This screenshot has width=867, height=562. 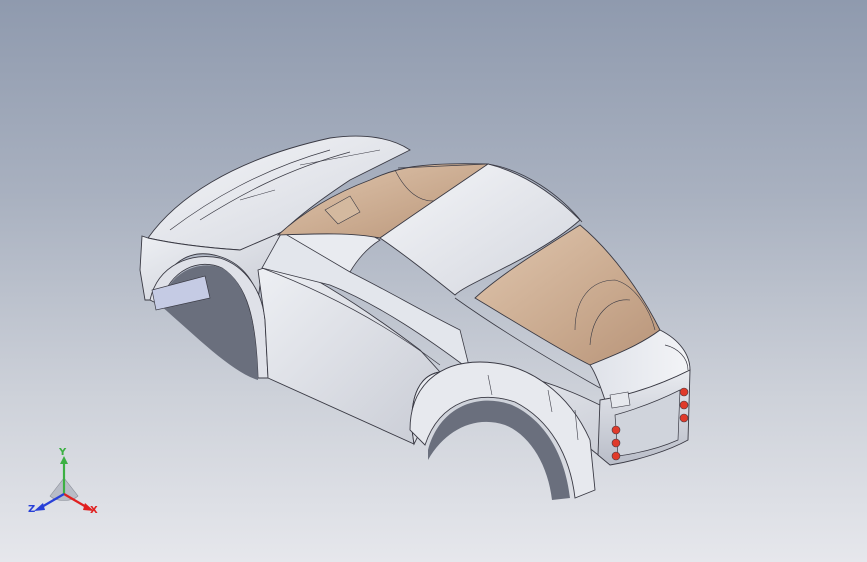 I want to click on y-axis-label: Y, so click(x=63, y=452).